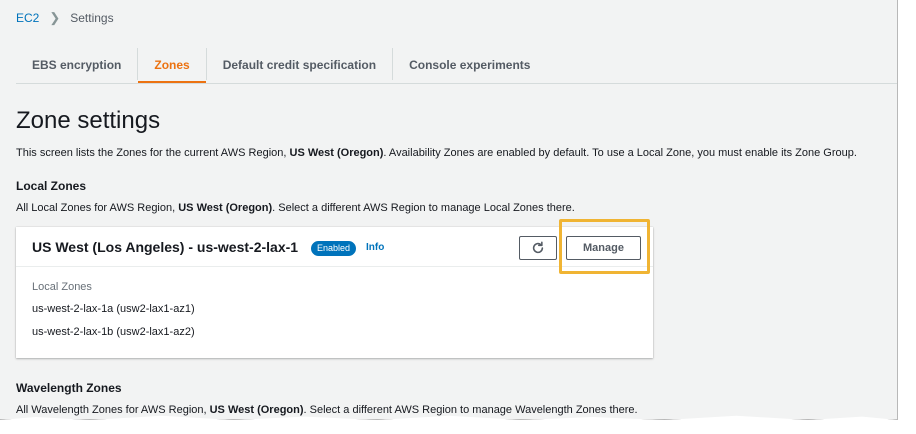 Image resolution: width=916 pixels, height=434 pixels. What do you see at coordinates (88, 120) in the screenshot?
I see `page-title: Zone settings` at bounding box center [88, 120].